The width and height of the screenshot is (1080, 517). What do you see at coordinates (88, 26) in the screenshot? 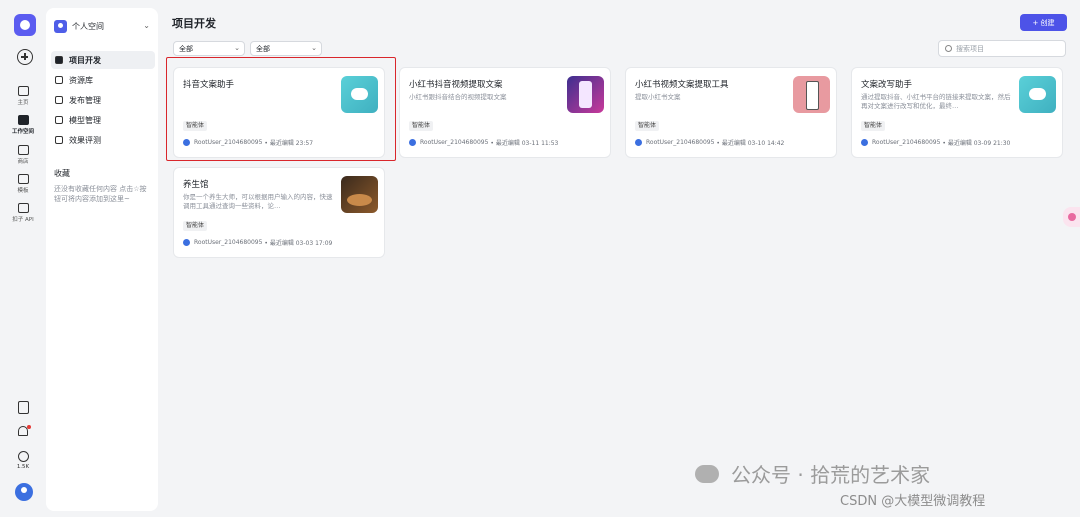
I see `space-name: 个人空间` at bounding box center [88, 26].